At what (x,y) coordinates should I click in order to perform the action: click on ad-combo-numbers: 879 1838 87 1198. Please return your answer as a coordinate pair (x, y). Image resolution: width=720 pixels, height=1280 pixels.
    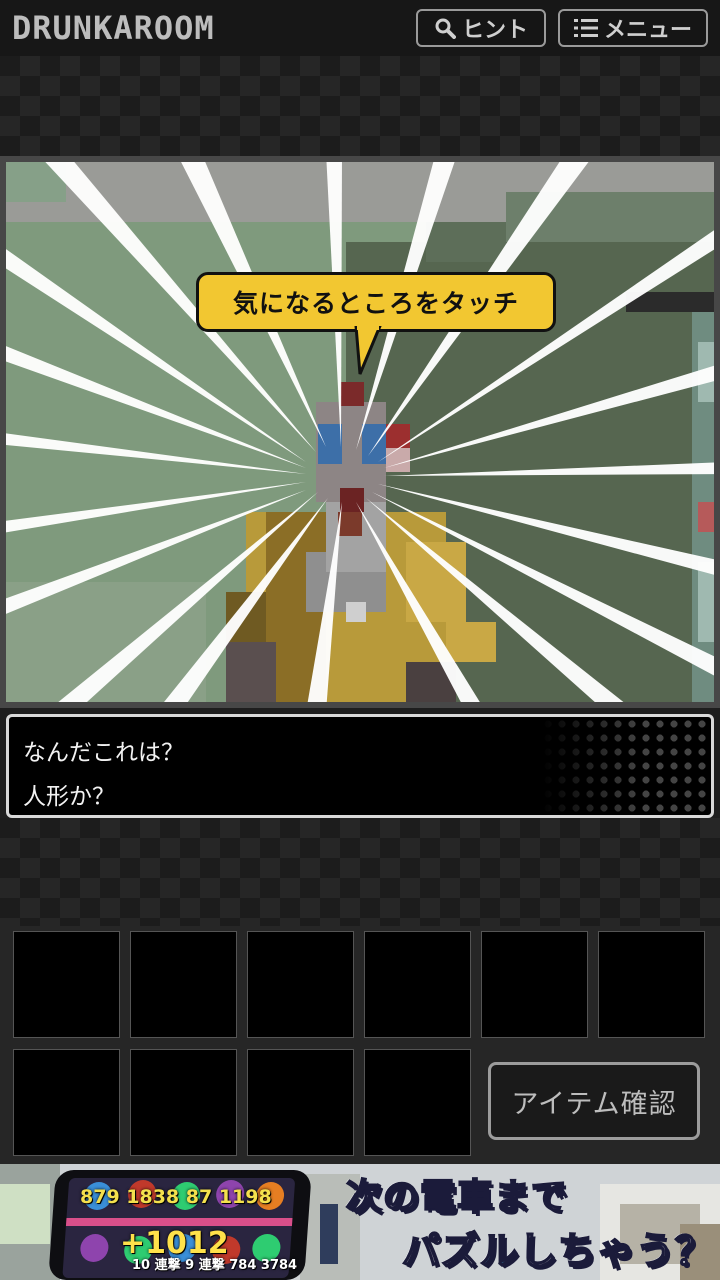
    Looking at the image, I should click on (176, 1197).